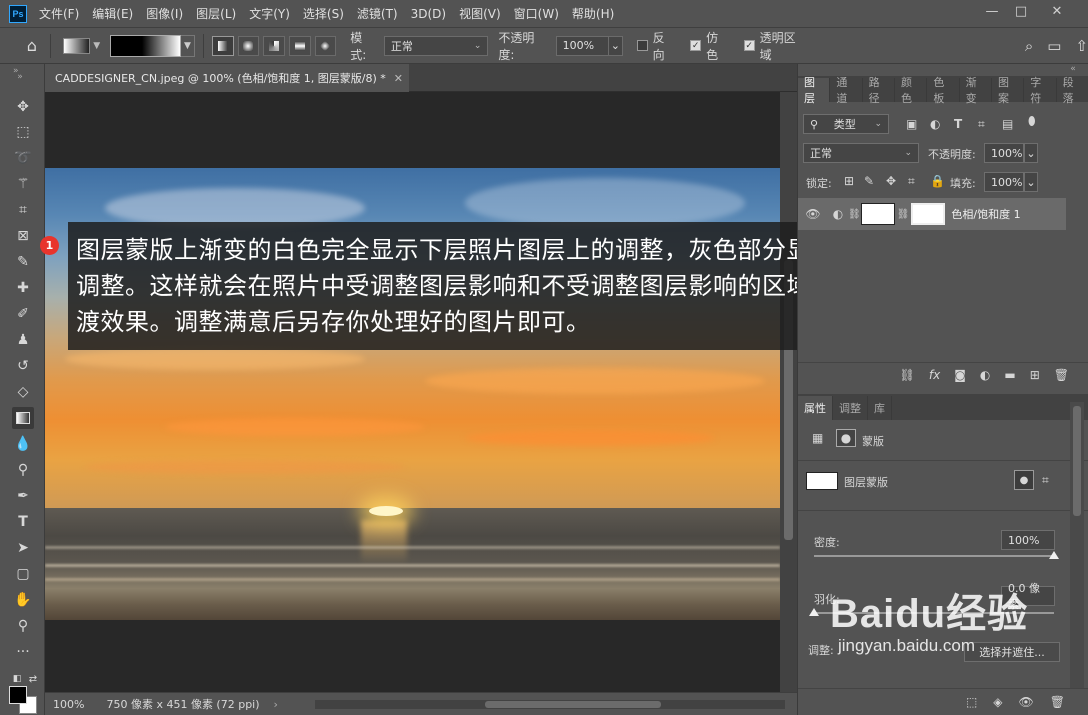  I want to click on menu-image: 图像(I), so click(164, 13).